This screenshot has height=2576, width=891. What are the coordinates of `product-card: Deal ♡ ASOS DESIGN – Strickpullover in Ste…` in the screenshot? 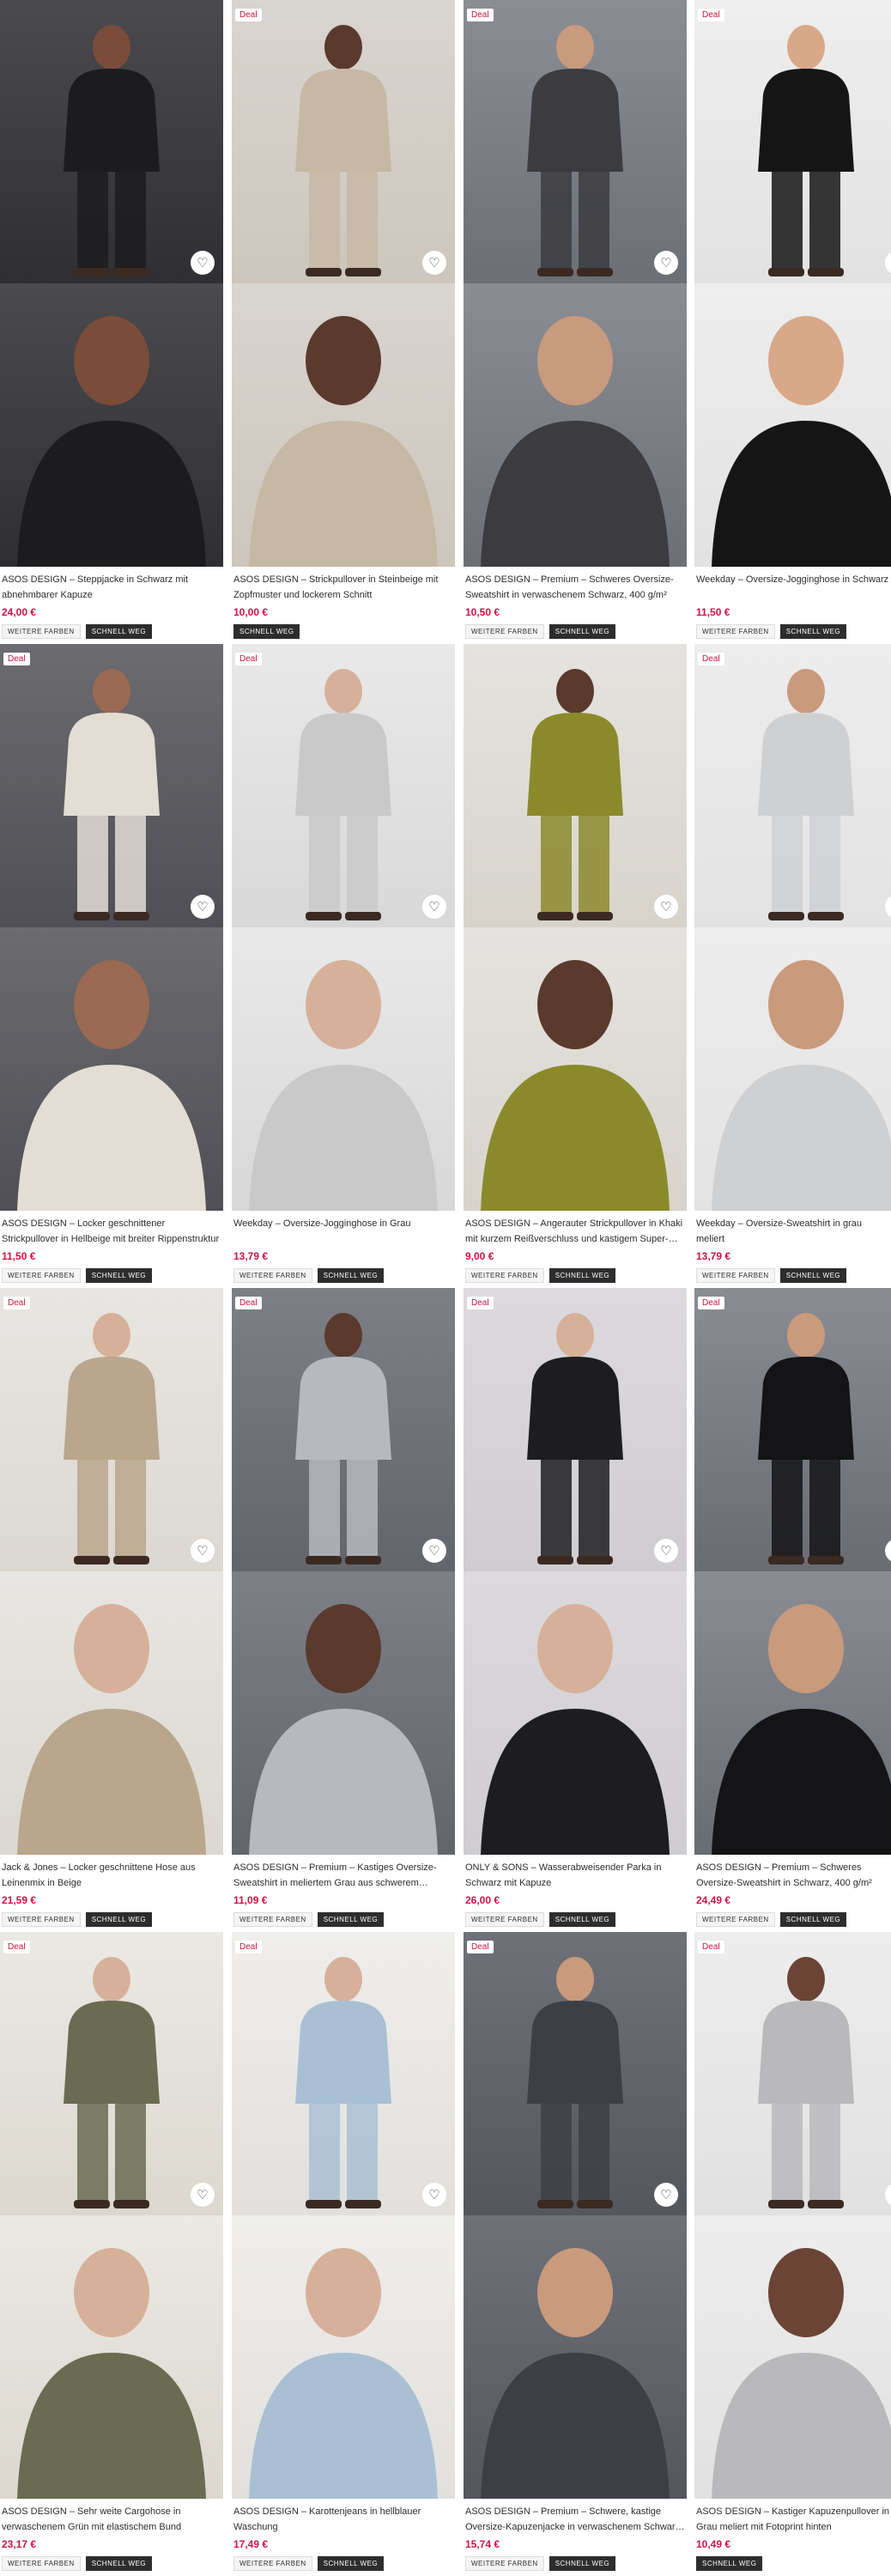 It's located at (344, 319).